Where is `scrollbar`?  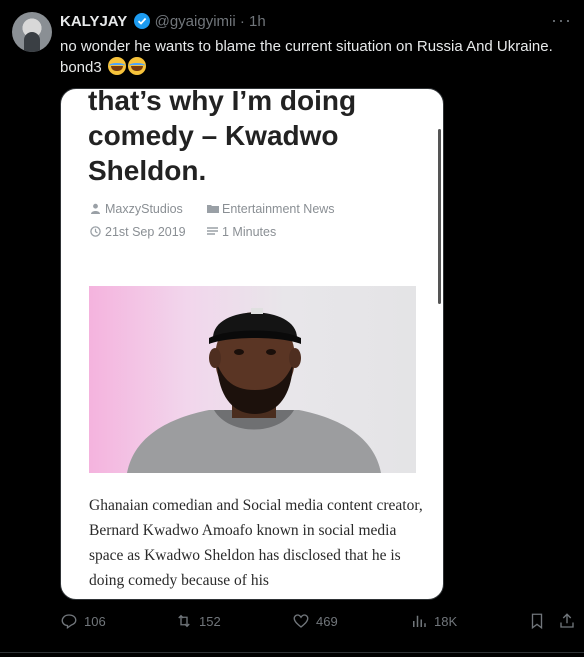
scrollbar is located at coordinates (439, 216).